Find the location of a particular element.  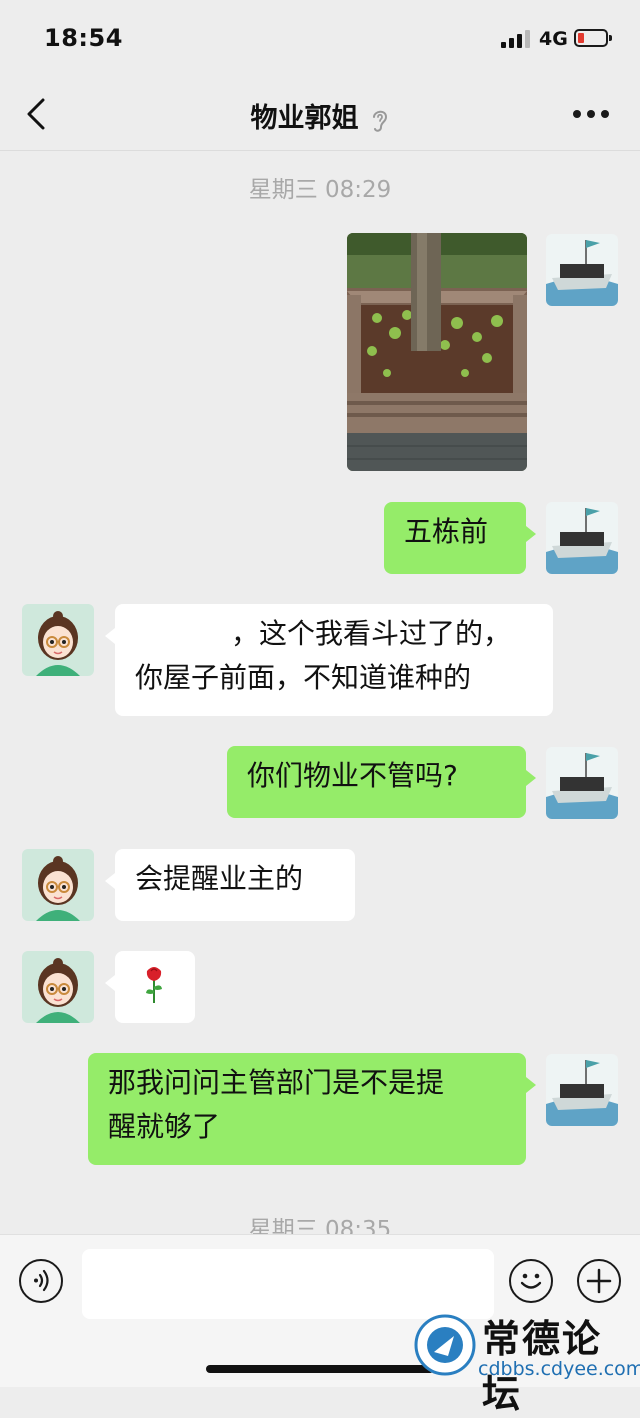

sent-message-bubble: 你们物业不管吗? is located at coordinates (381, 782).